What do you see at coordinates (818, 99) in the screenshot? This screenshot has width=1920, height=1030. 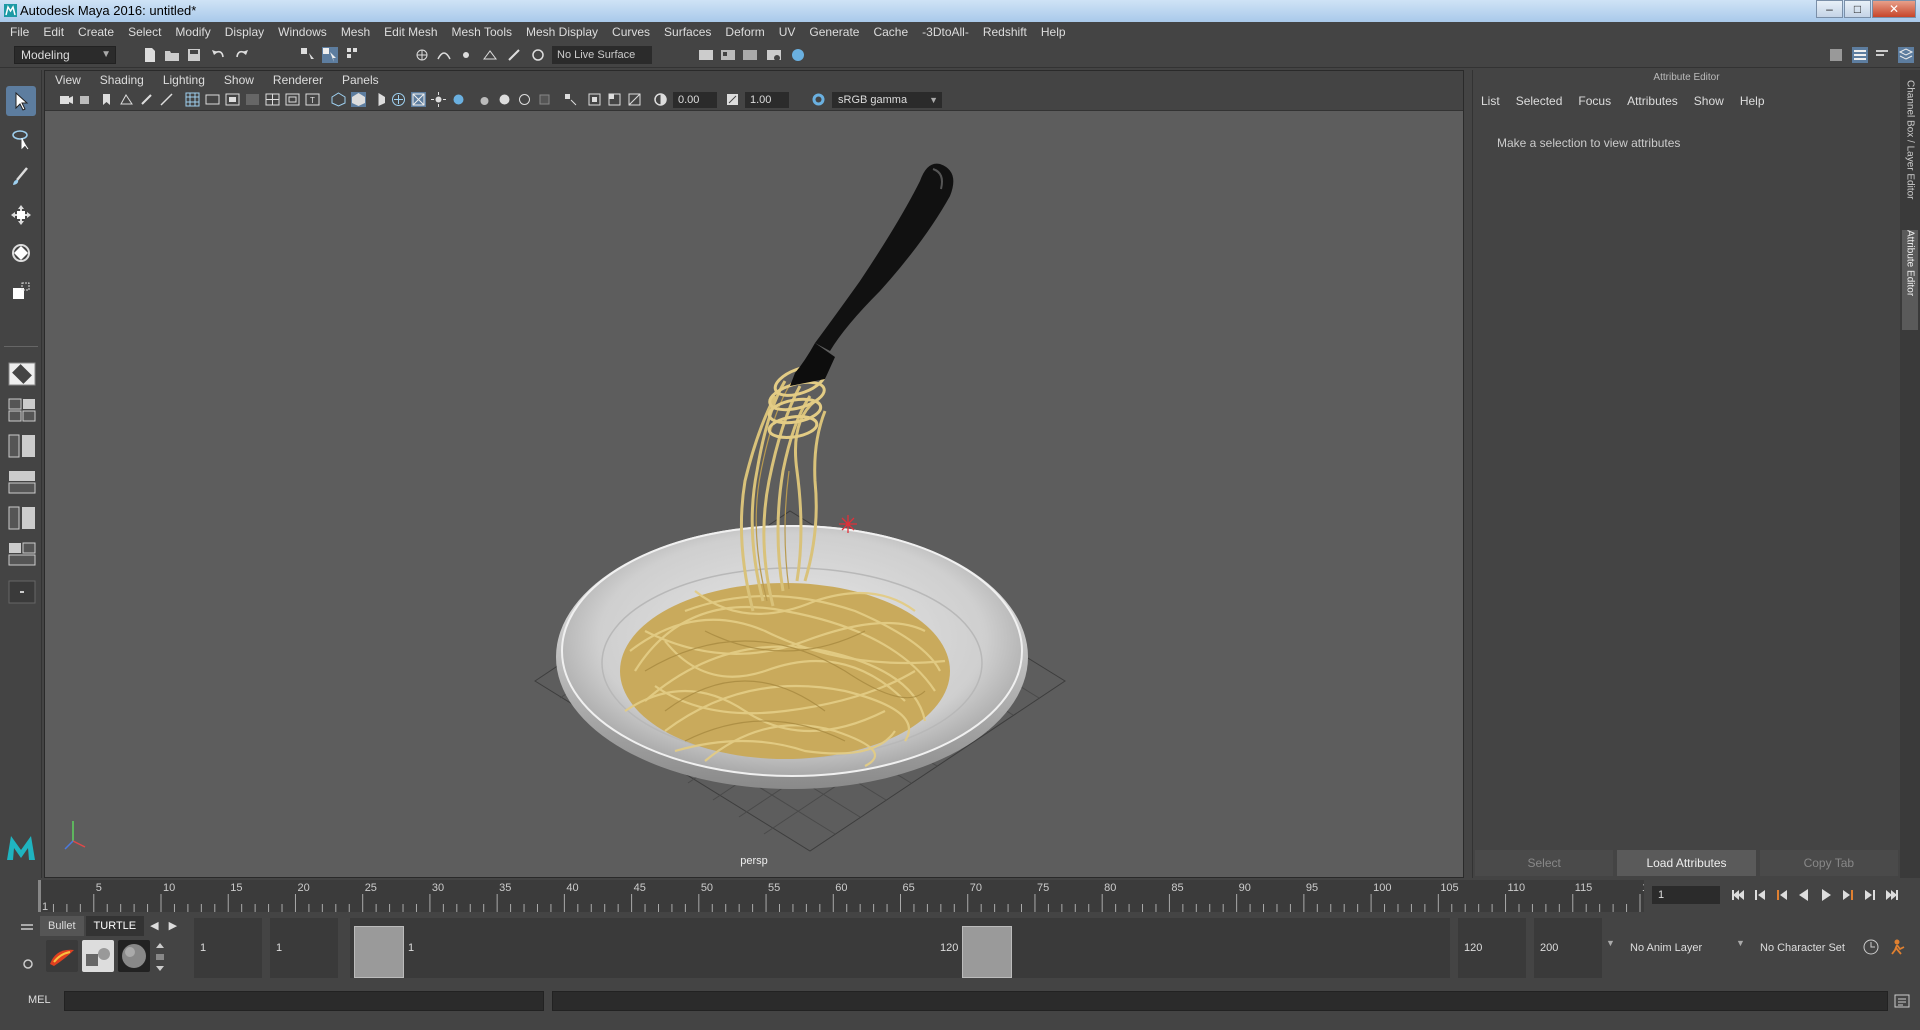 I see `color-management-icon` at bounding box center [818, 99].